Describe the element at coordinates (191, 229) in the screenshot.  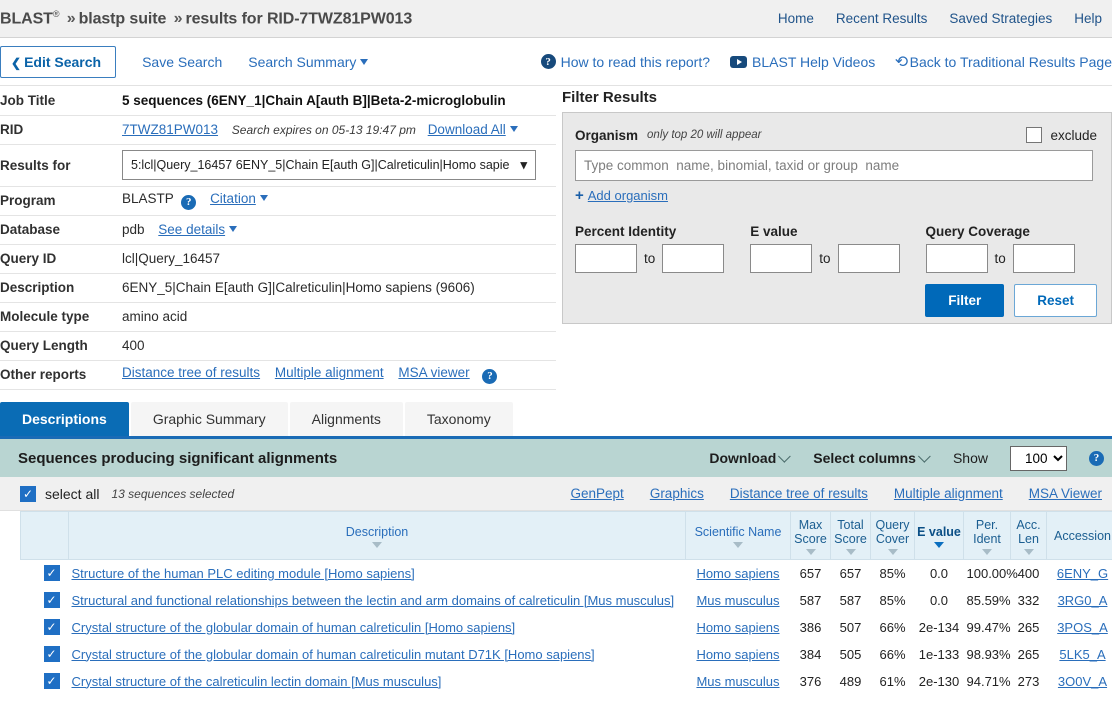
I see `see-details-link: See details` at that location.